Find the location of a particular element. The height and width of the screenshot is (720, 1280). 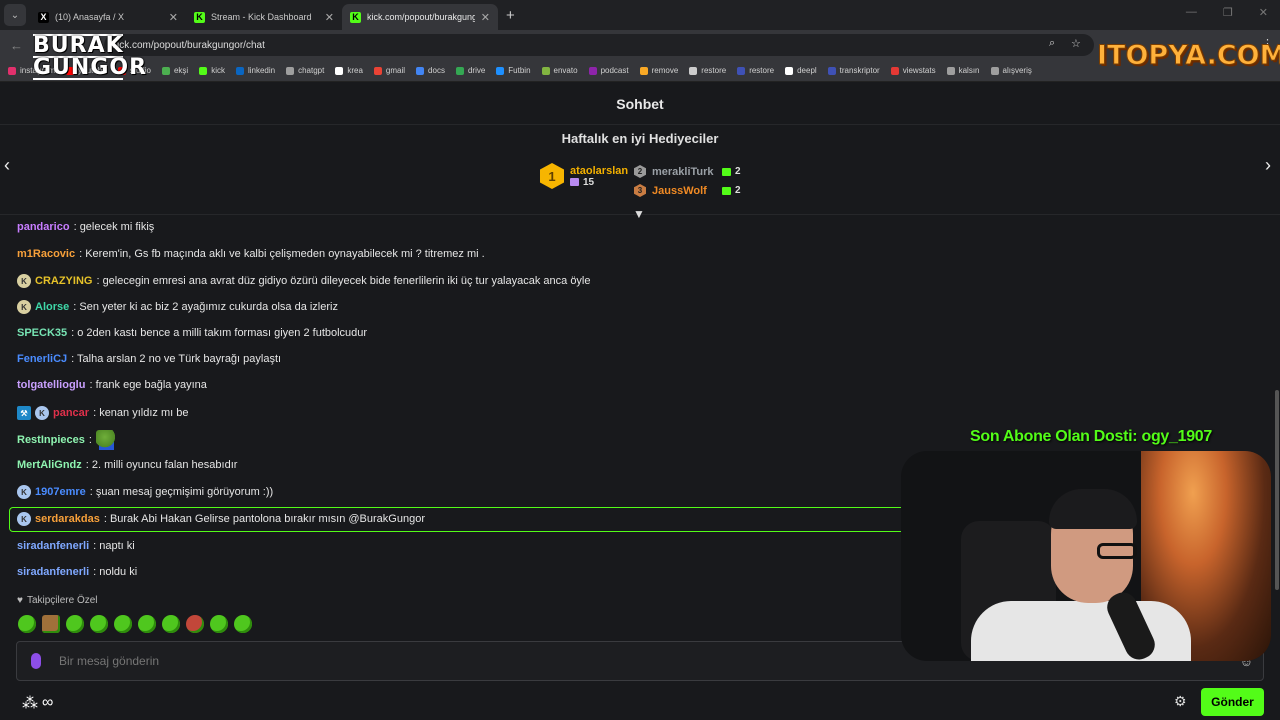

username: FenerliCJ is located at coordinates (42, 359).